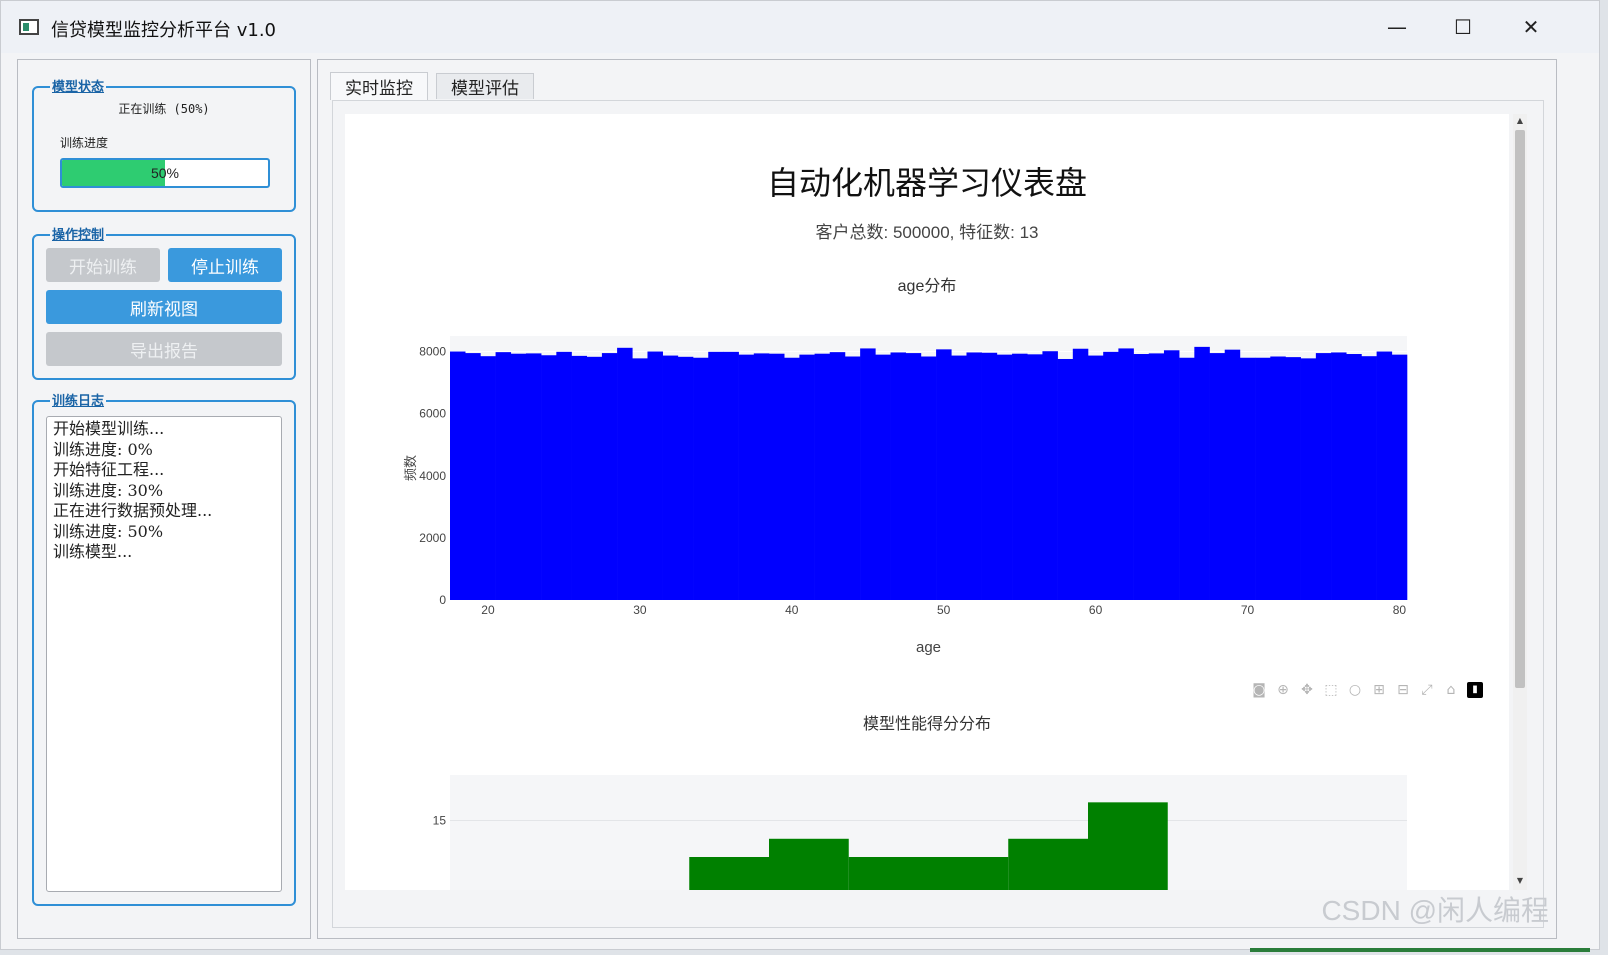 This screenshot has width=1608, height=955. Describe the element at coordinates (108, 531) in the screenshot. I see `log-line: 训练进度: 50%` at that location.